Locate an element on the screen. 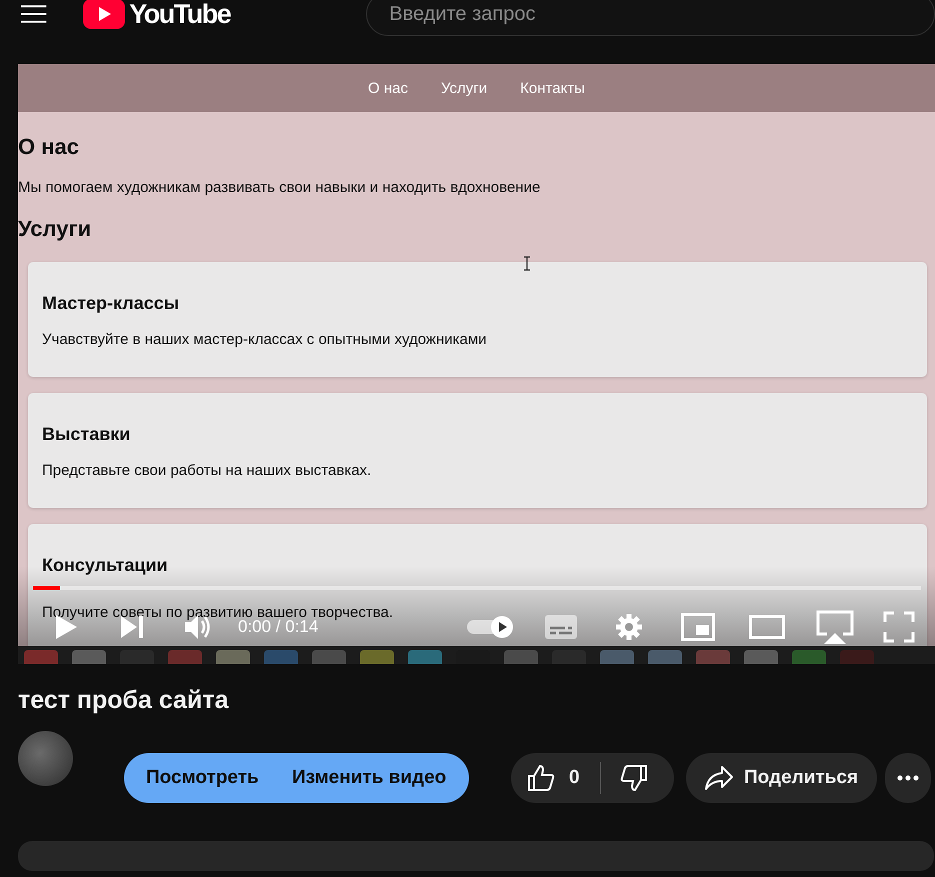 This screenshot has height=877, width=935. nav-link: Контакты is located at coordinates (552, 88).